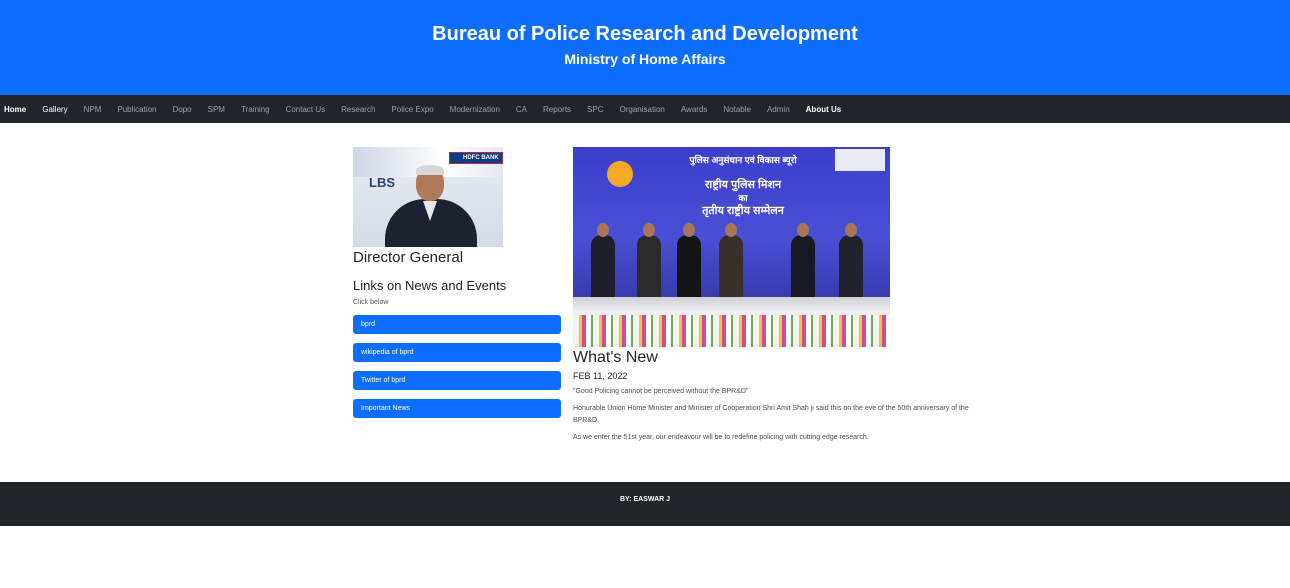 The image size is (1290, 588). I want to click on news-date: FEB 11, 2022, so click(600, 376).